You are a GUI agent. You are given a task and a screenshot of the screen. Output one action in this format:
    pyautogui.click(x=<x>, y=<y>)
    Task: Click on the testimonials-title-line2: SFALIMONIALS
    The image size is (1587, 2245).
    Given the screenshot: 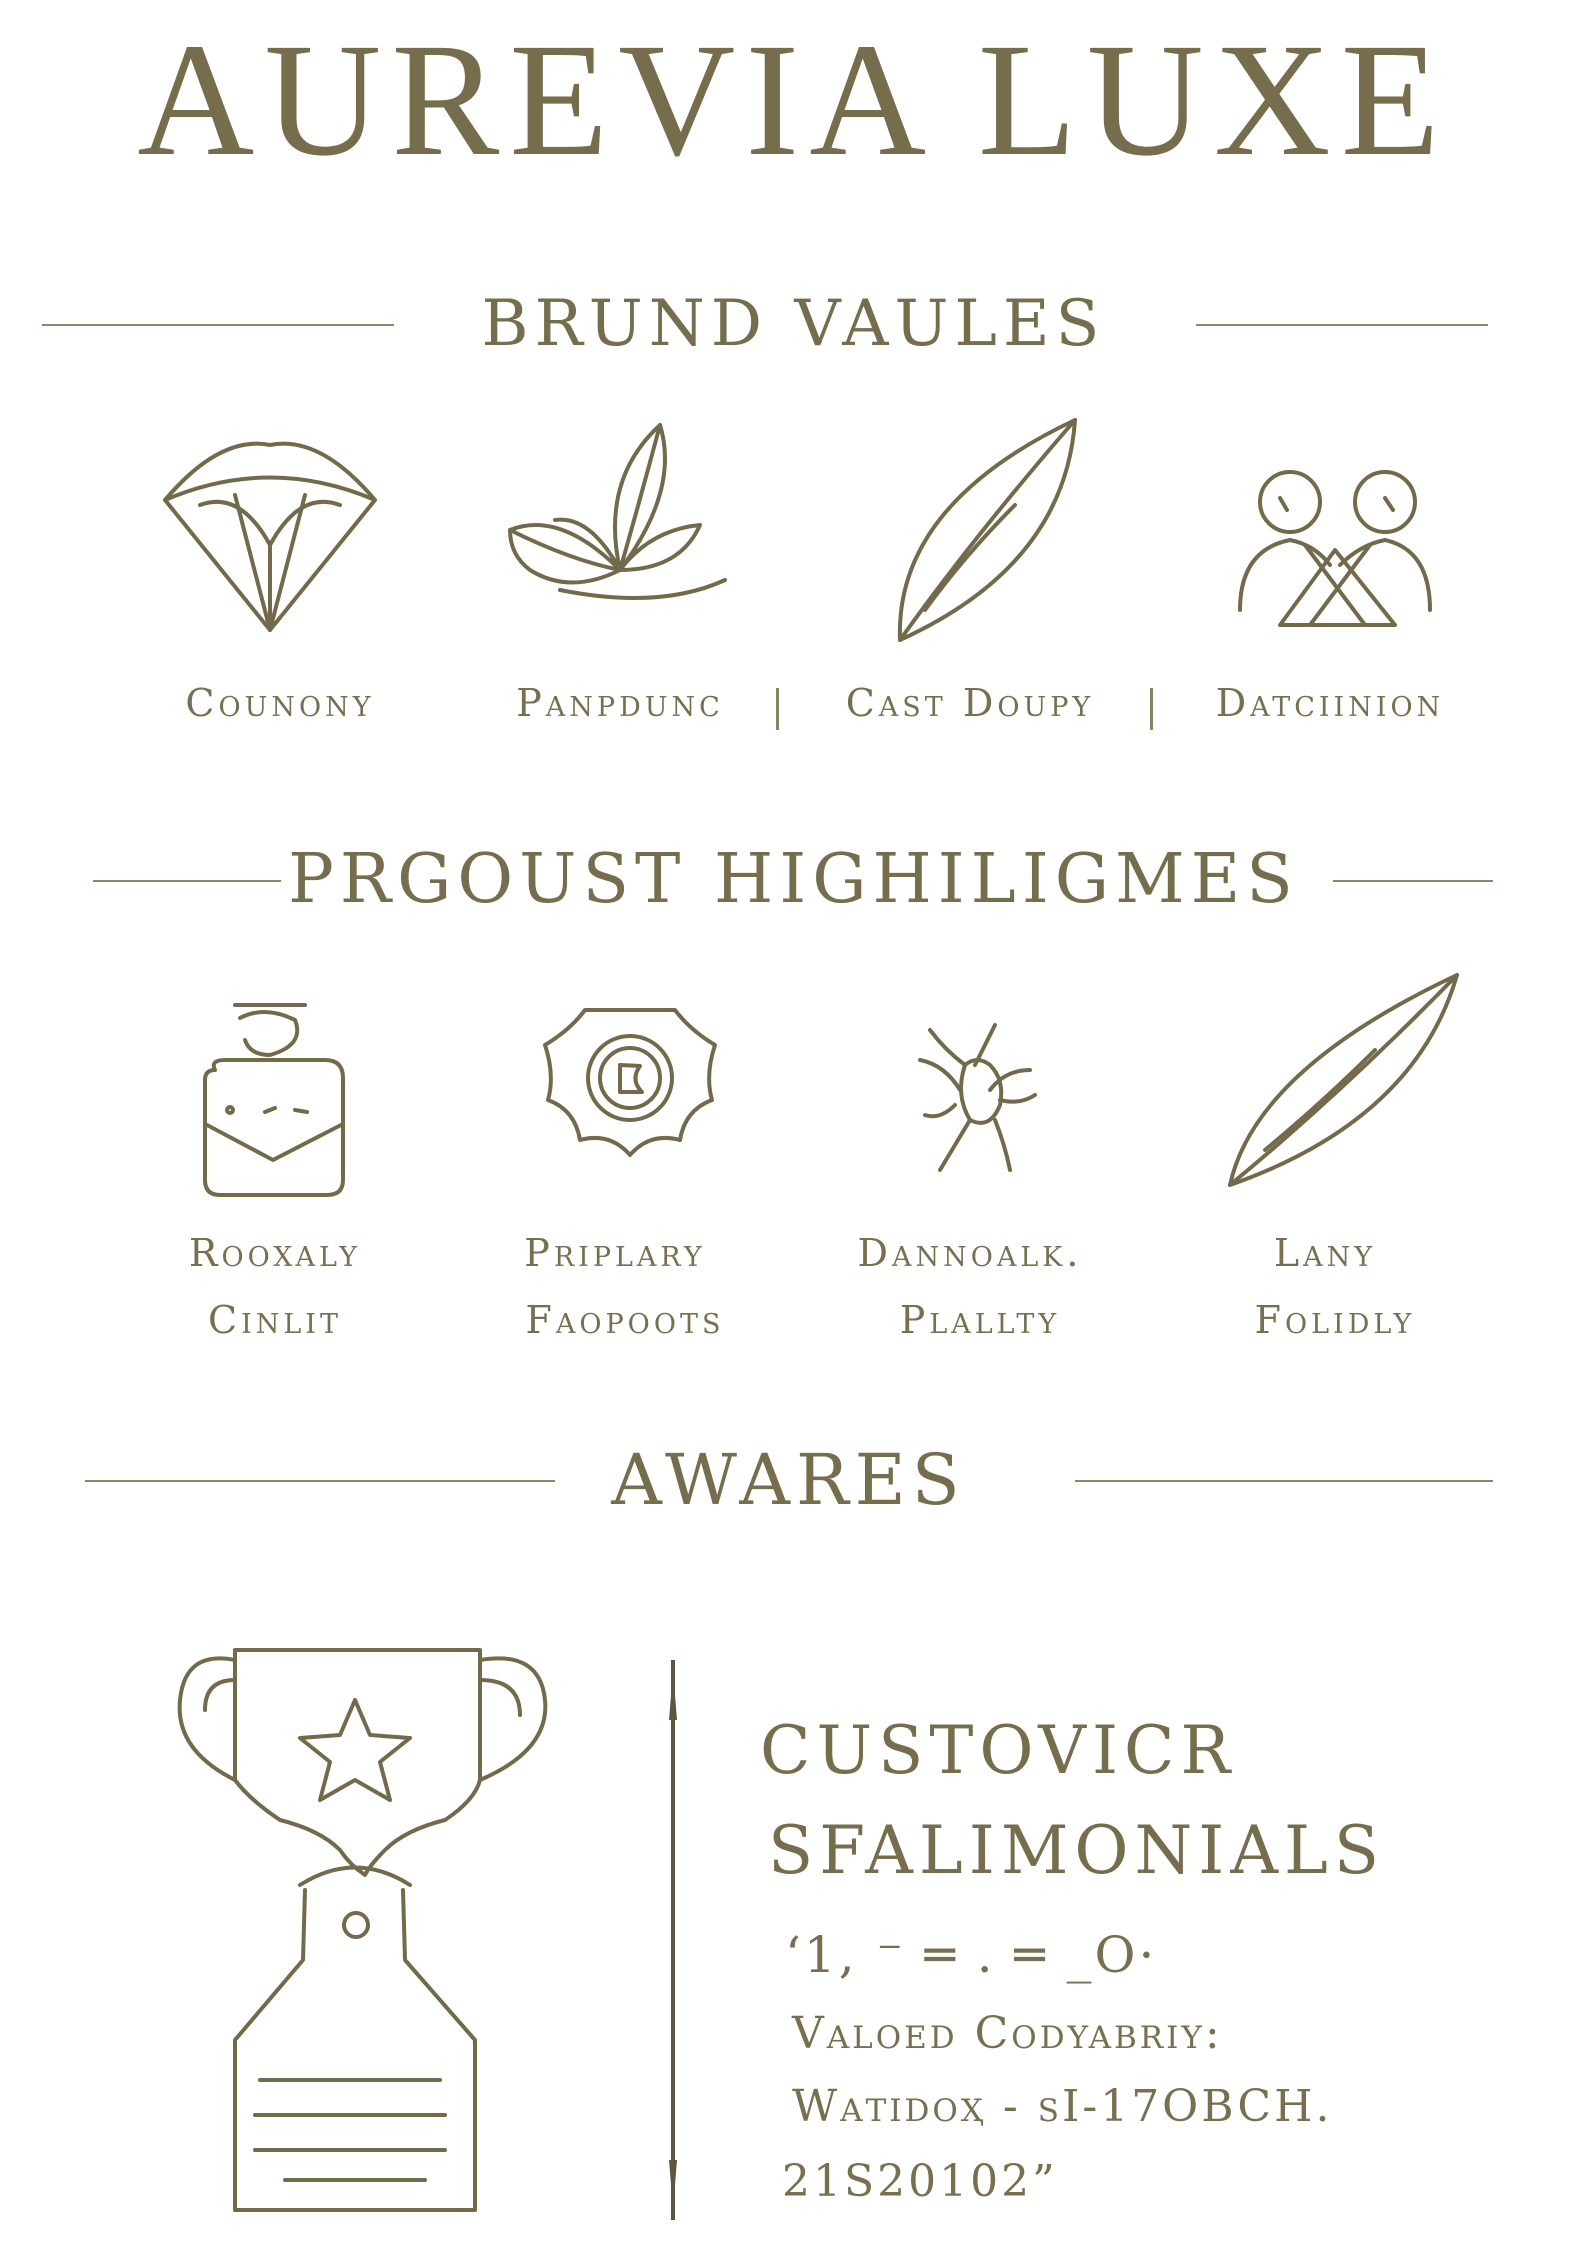 What is the action you would take?
    pyautogui.click(x=1077, y=1850)
    